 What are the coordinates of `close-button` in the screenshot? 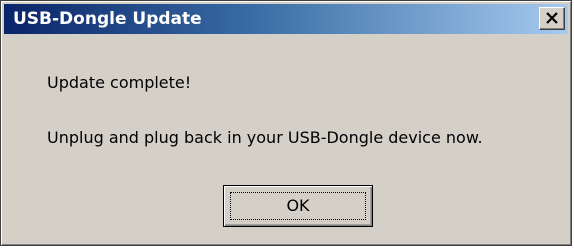 It's located at (552, 18).